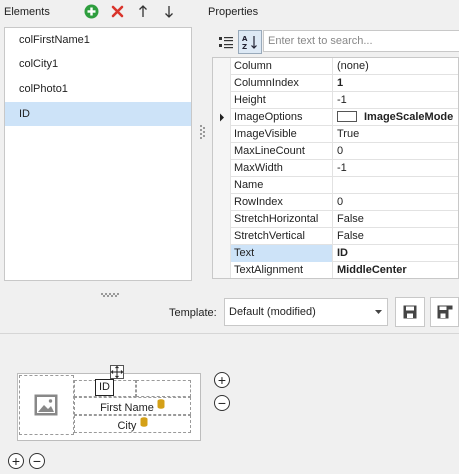  What do you see at coordinates (444, 312) in the screenshot?
I see `save-as-icon` at bounding box center [444, 312].